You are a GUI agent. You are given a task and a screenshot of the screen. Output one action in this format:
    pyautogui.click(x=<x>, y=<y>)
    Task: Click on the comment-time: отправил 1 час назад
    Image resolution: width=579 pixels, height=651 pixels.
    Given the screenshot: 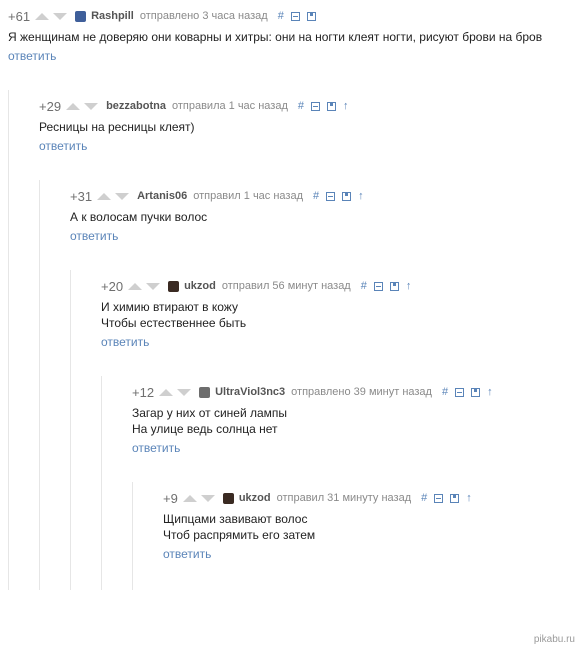 What is the action you would take?
    pyautogui.click(x=248, y=196)
    